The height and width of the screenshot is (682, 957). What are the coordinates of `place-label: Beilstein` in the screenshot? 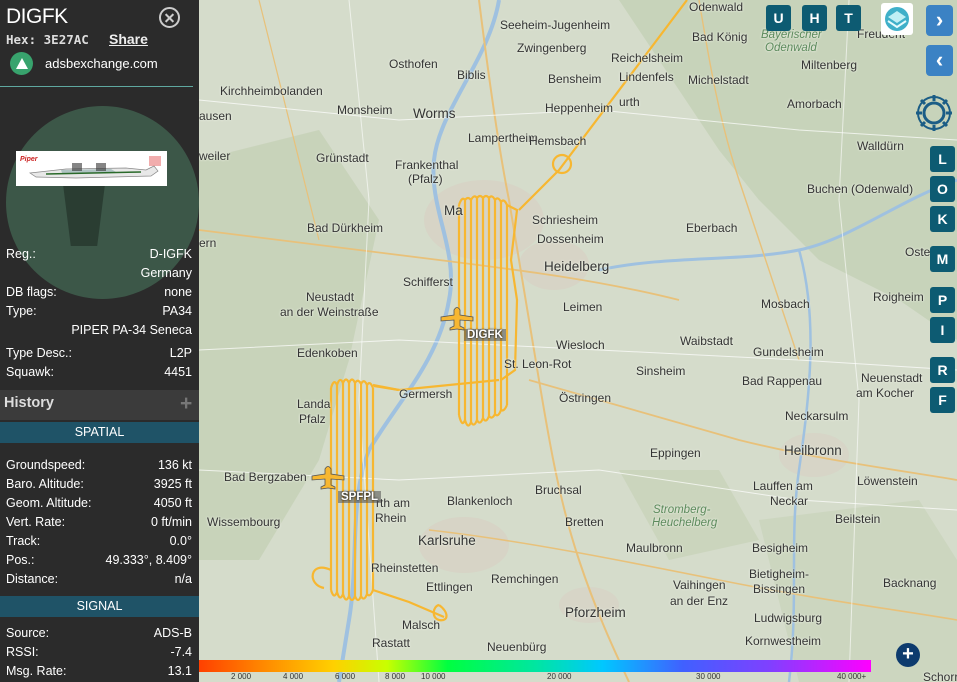 It's located at (858, 519).